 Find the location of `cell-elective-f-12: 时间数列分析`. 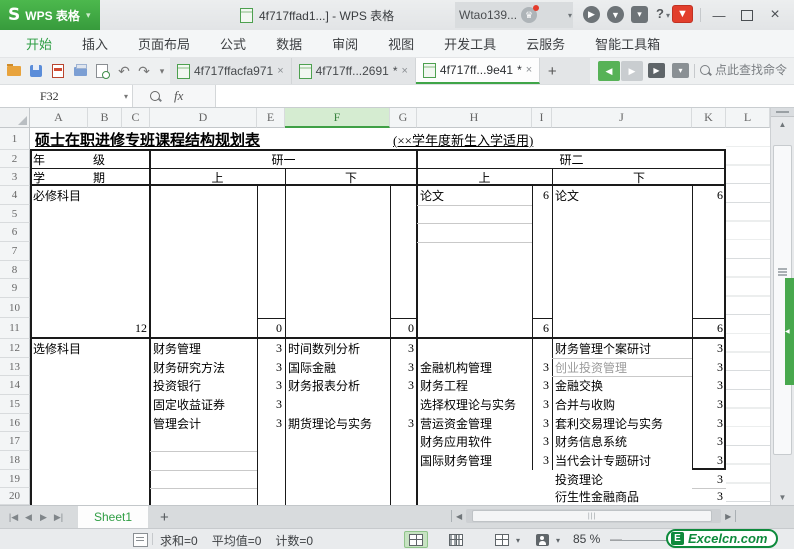

cell-elective-f-12: 时间数列分析 is located at coordinates (337, 348).